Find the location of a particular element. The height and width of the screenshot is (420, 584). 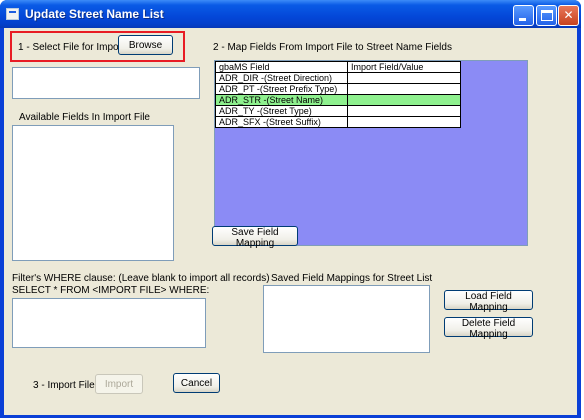

app-icon is located at coordinates (12, 14).